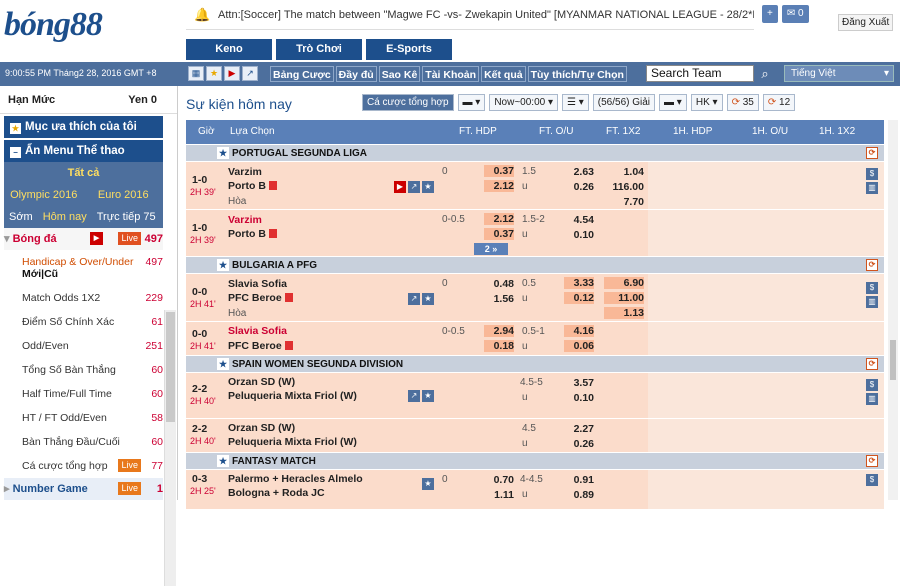 The width and height of the screenshot is (900, 586). I want to click on language-select: Tiếng Việt ▾, so click(839, 73).